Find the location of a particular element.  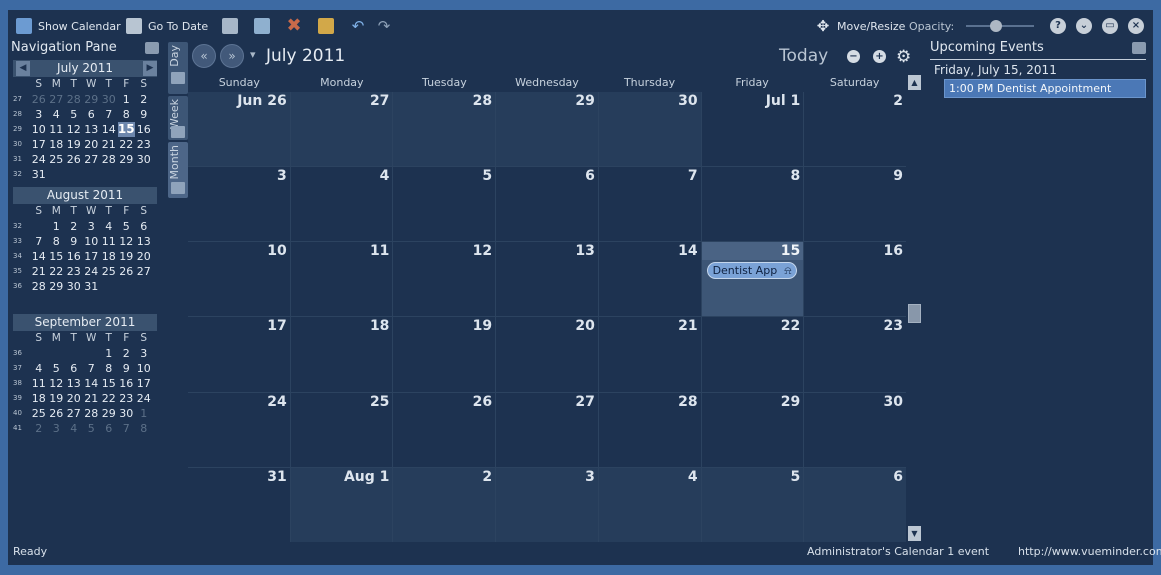

day-cell: 29 is located at coordinates (752, 429).